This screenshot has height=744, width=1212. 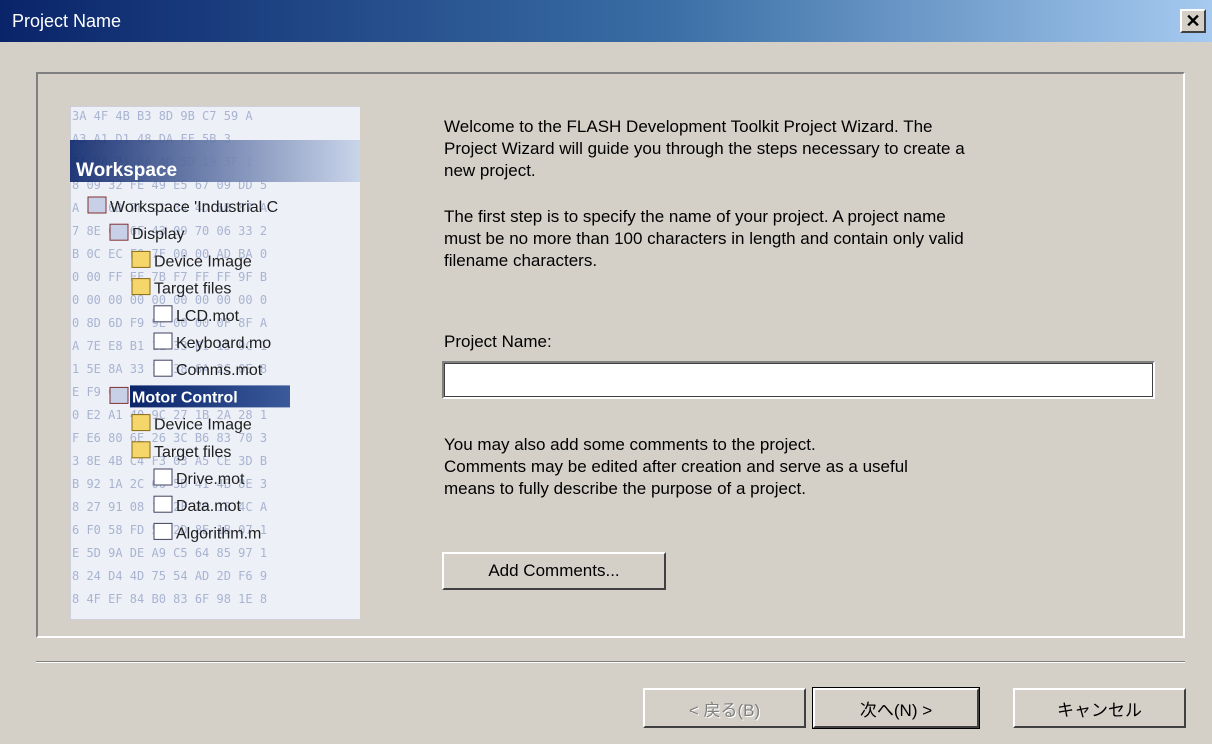 What do you see at coordinates (1099, 708) in the screenshot?
I see `cancel-button: キャンセル` at bounding box center [1099, 708].